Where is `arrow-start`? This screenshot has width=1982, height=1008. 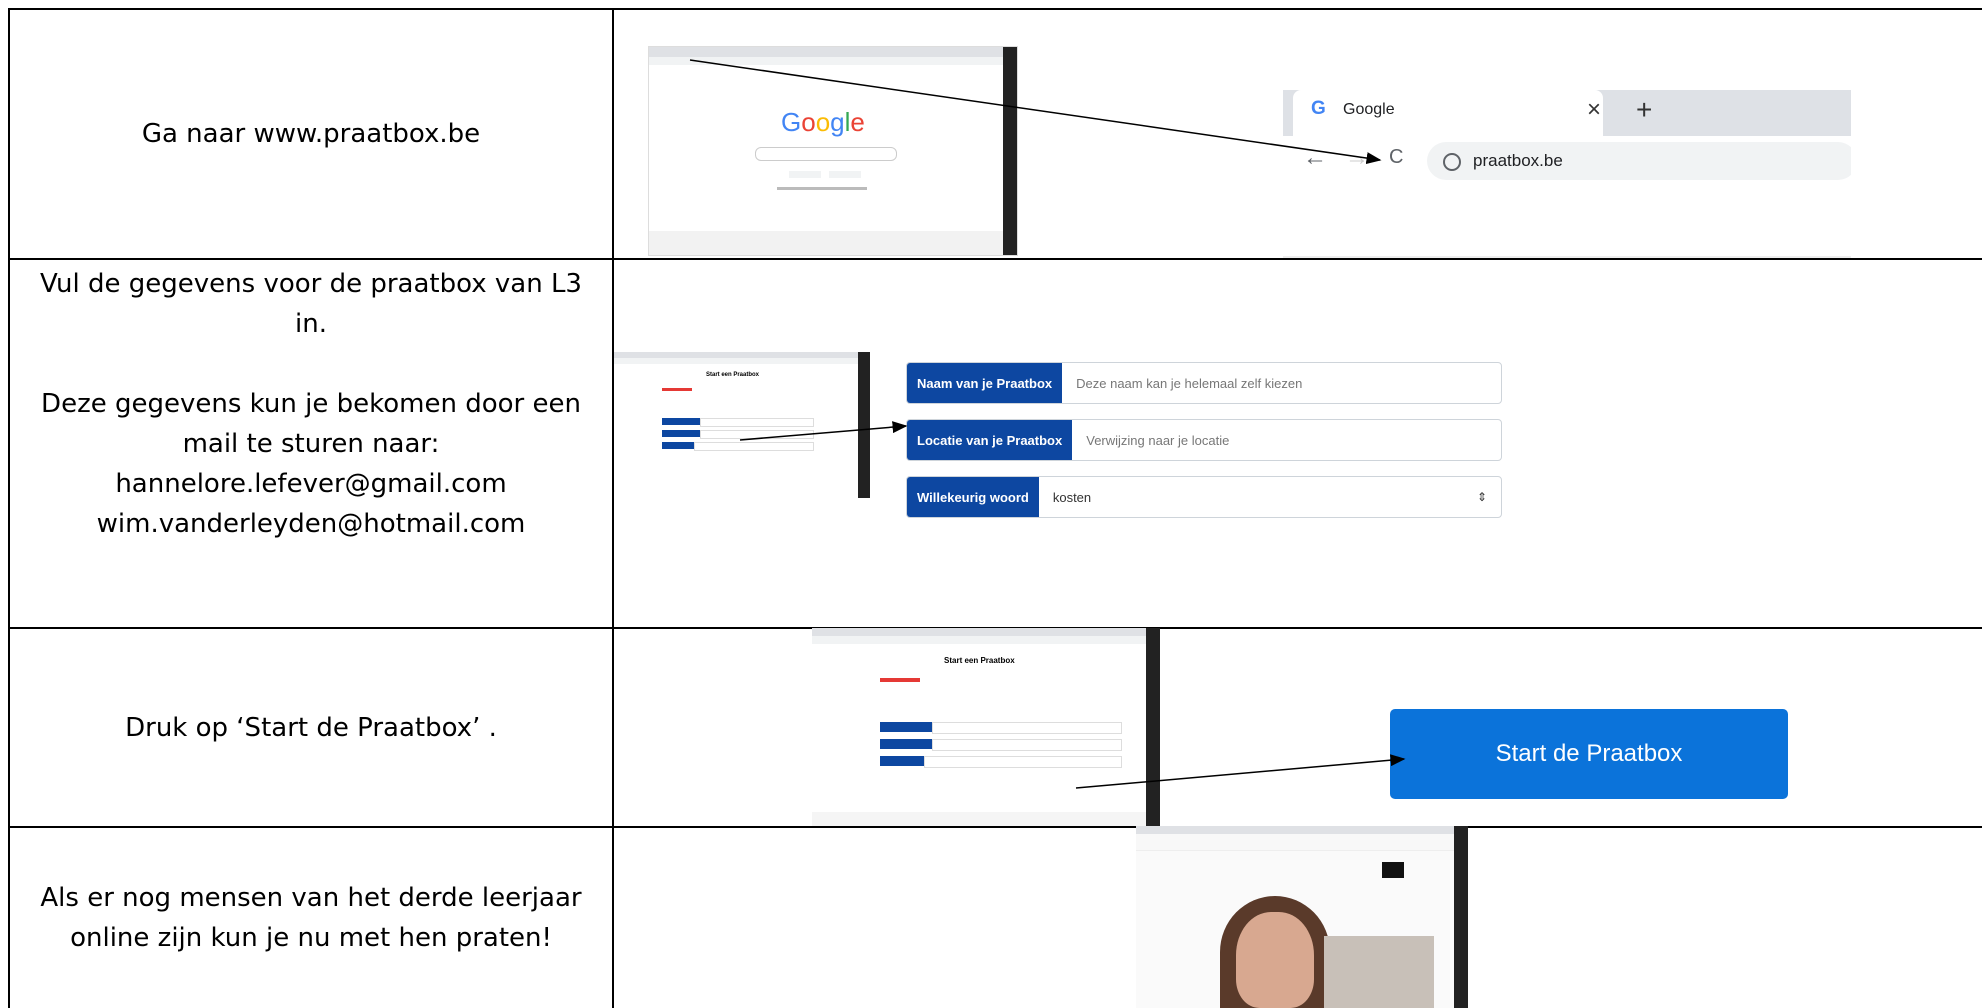 arrow-start is located at coordinates (1240, 771).